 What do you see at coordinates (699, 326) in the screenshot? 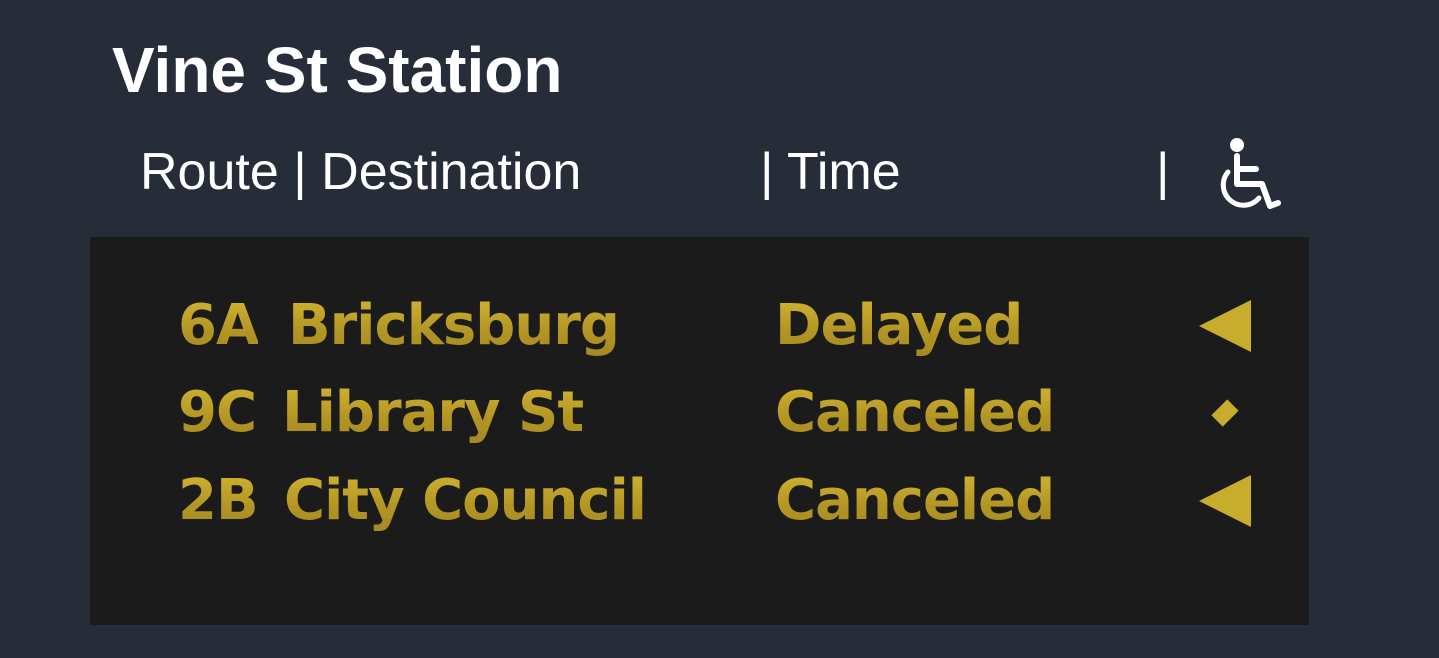
I see `departure-row: 6A Bricksburg Delayed` at bounding box center [699, 326].